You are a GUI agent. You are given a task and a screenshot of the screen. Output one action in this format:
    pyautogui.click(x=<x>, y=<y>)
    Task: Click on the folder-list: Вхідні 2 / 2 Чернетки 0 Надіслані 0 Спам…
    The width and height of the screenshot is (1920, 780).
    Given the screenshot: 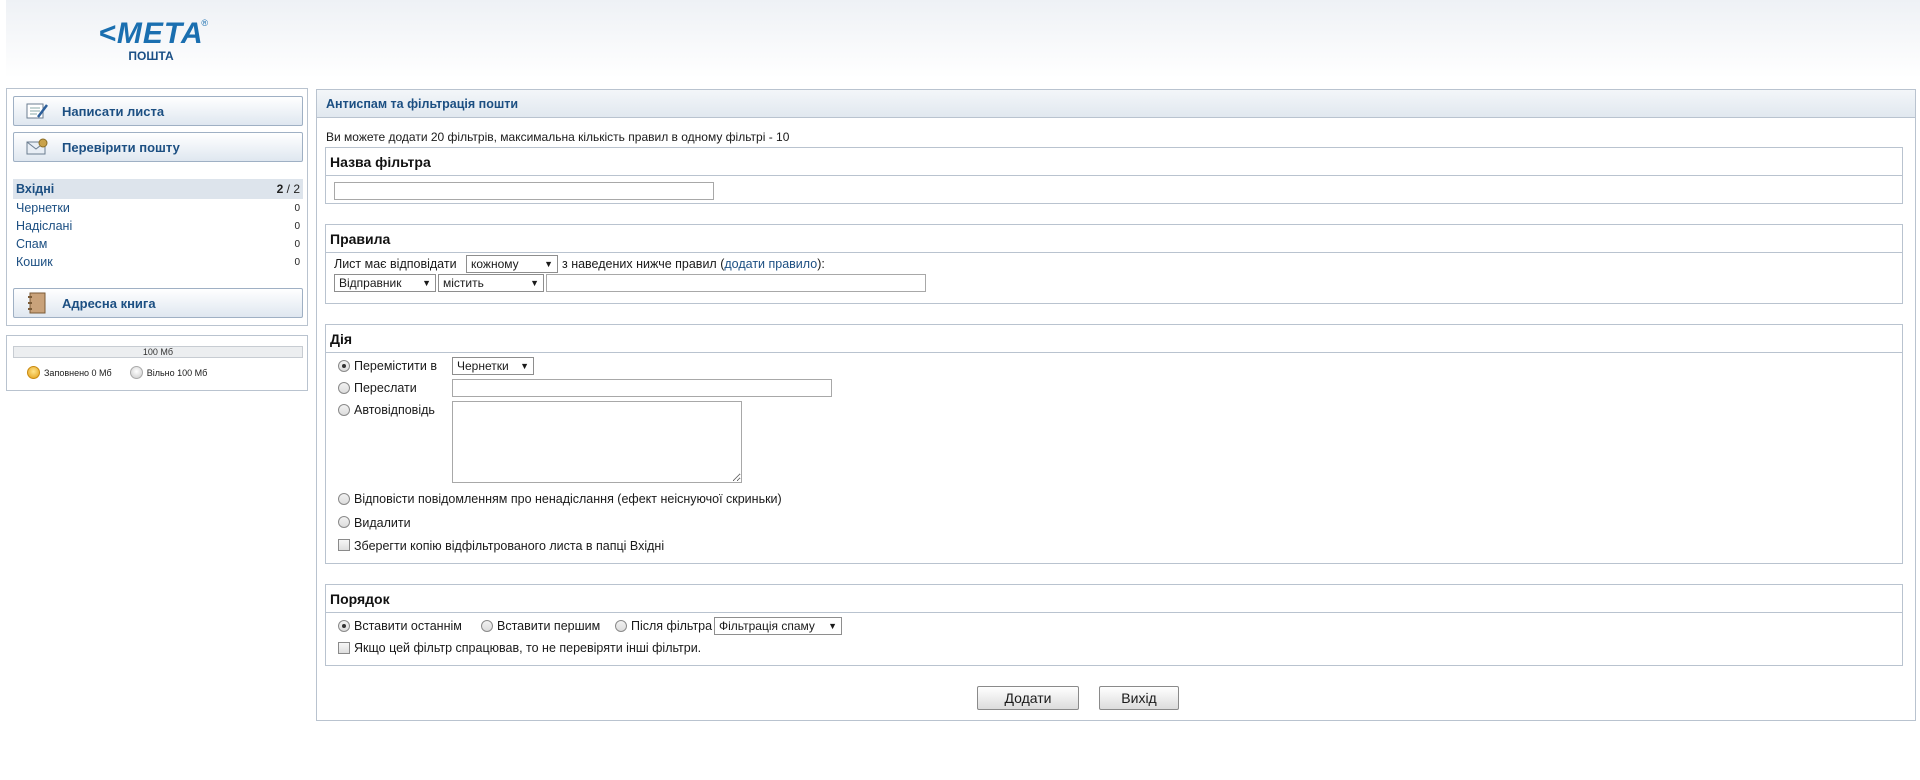 What is the action you would take?
    pyautogui.click(x=158, y=225)
    